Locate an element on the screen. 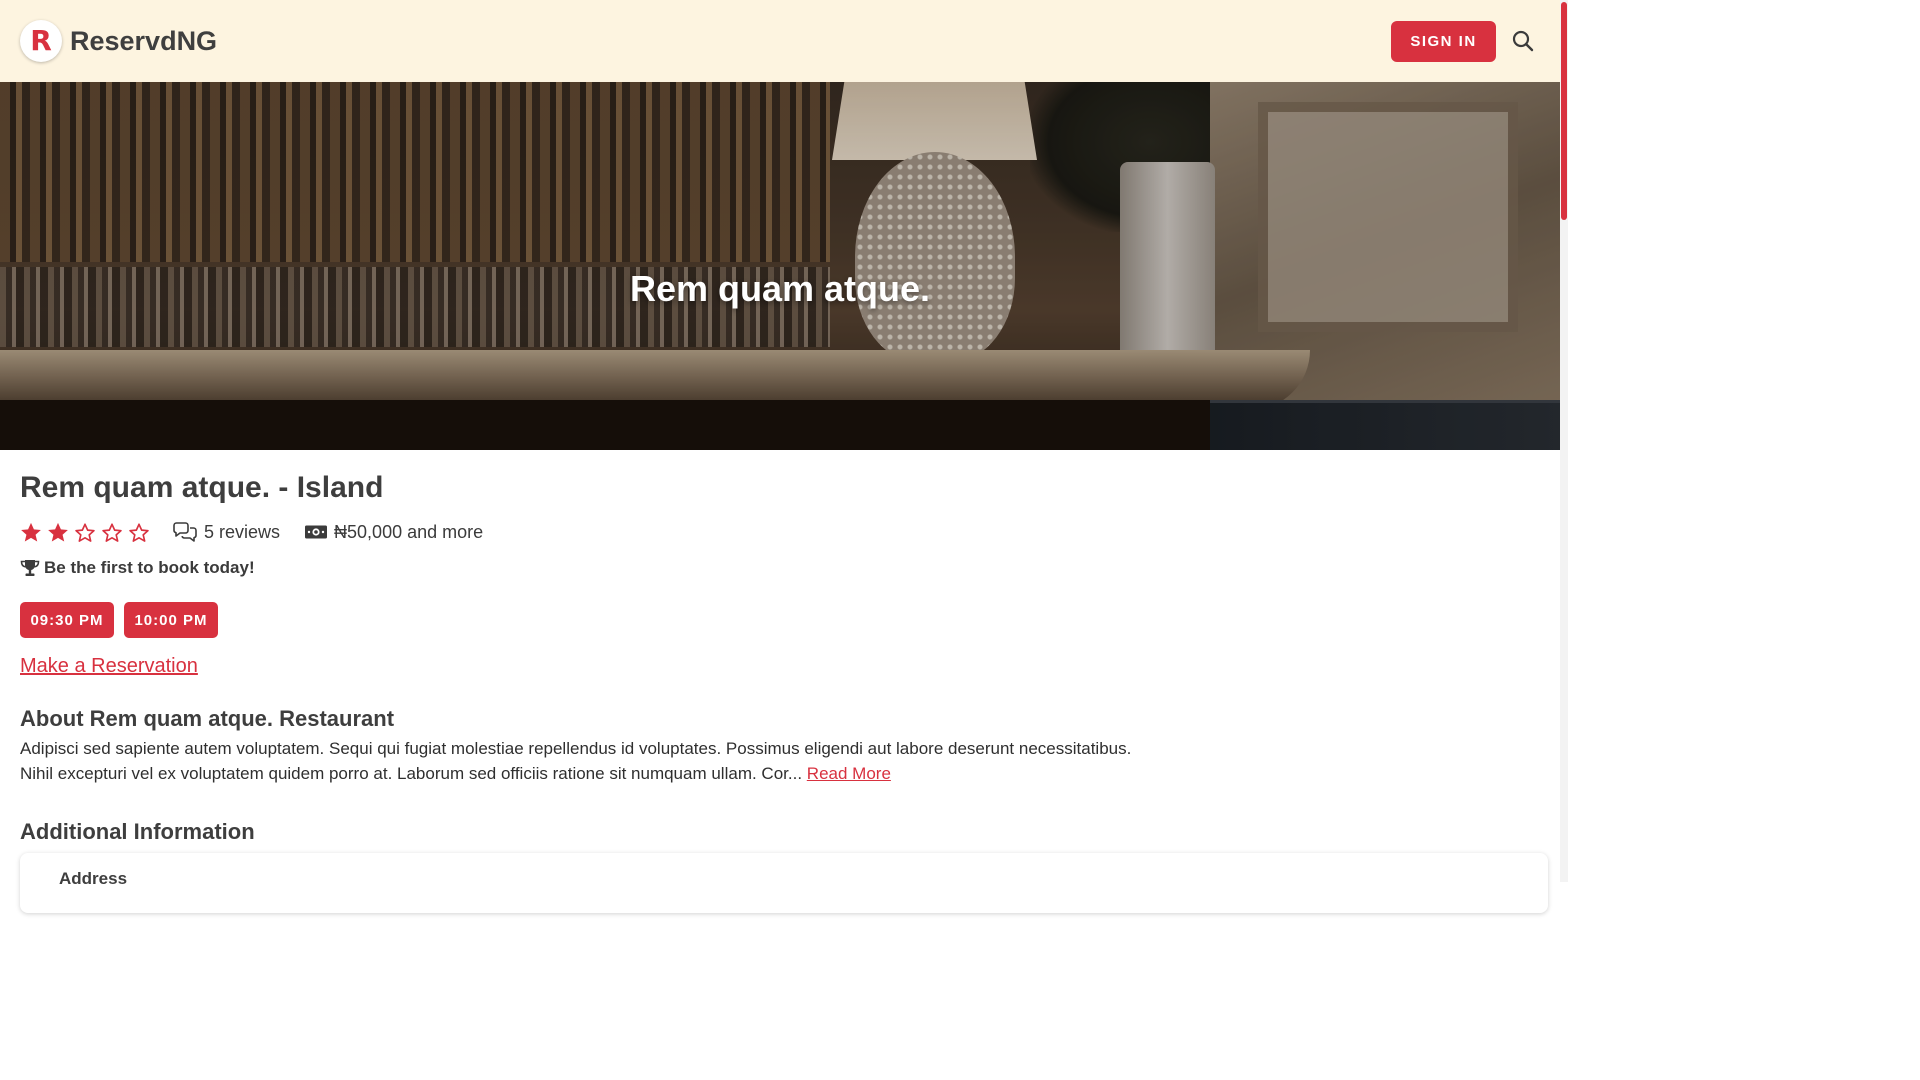 Image resolution: width=1920 pixels, height=1080 pixels. star-rating is located at coordinates (85, 532).